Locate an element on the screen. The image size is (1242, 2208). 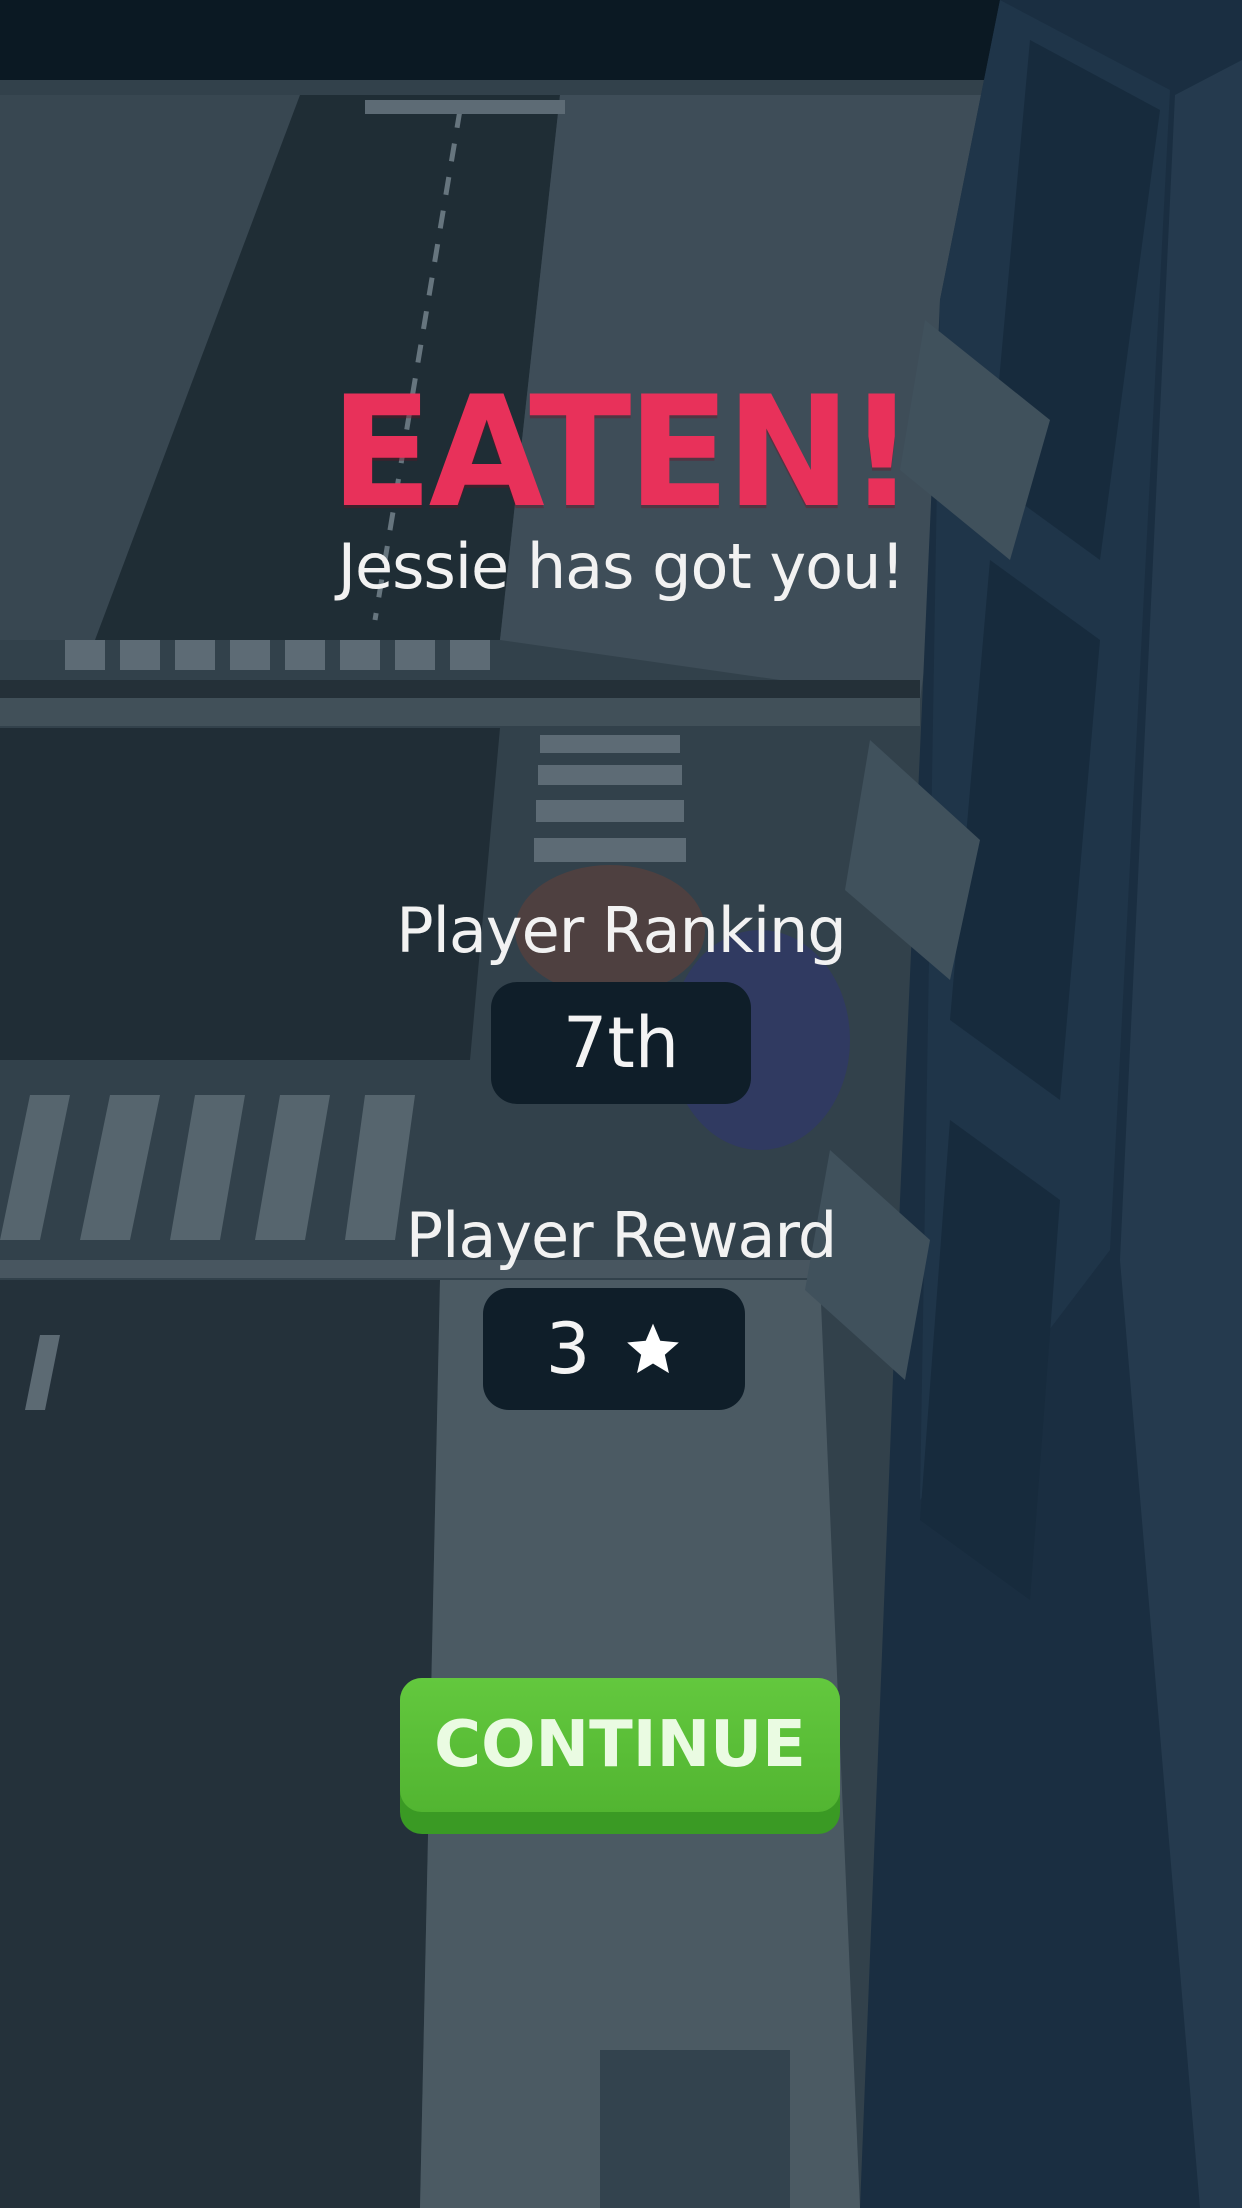
ranking-value: 7th is located at coordinates (621, 1043).